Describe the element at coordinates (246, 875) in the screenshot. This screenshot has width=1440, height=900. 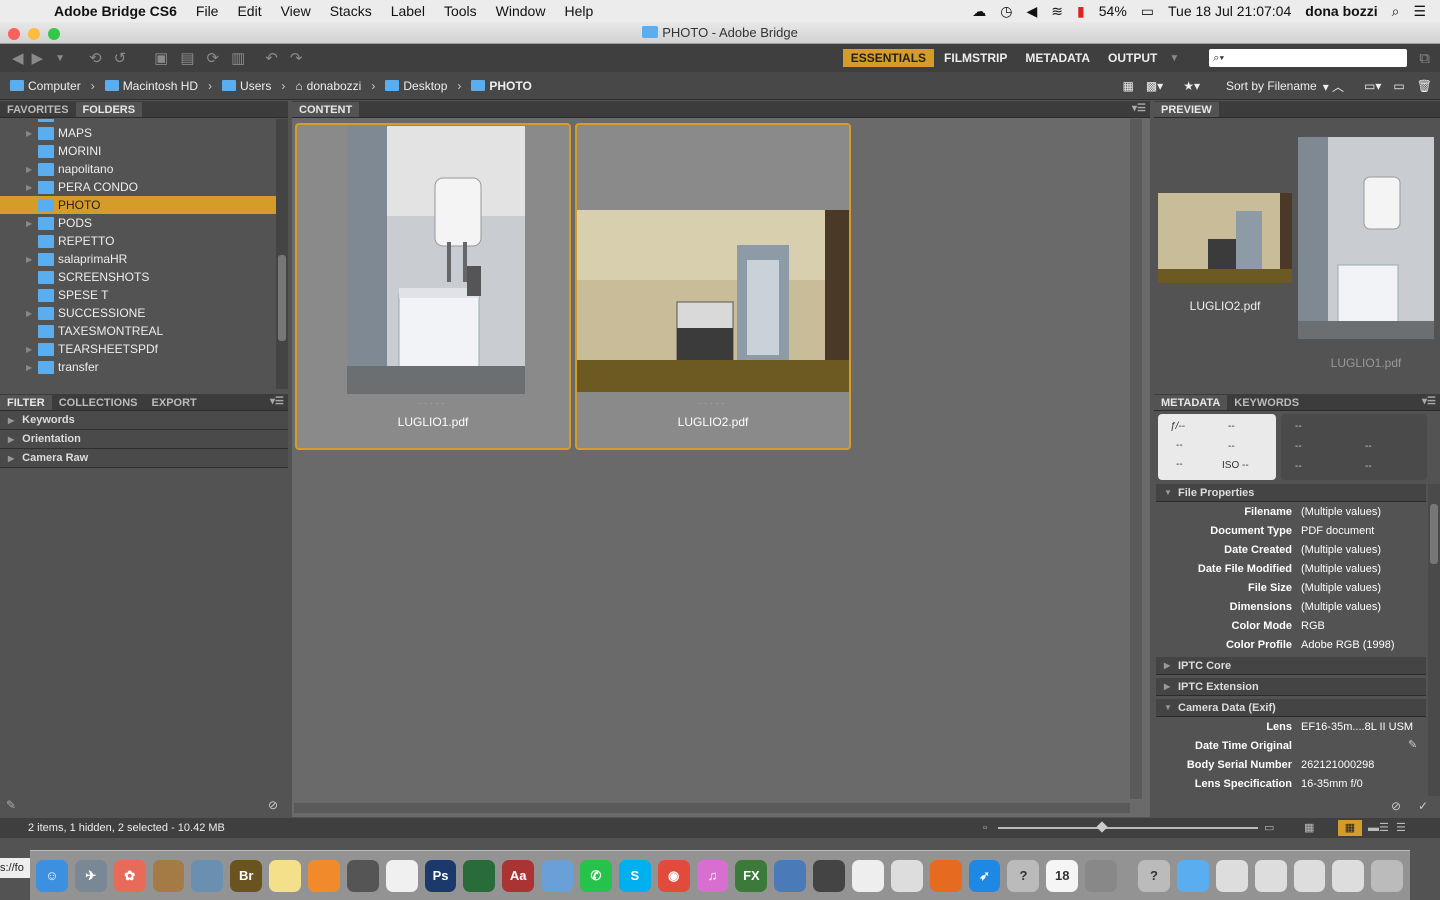
I see `bridge-icon: Br` at that location.